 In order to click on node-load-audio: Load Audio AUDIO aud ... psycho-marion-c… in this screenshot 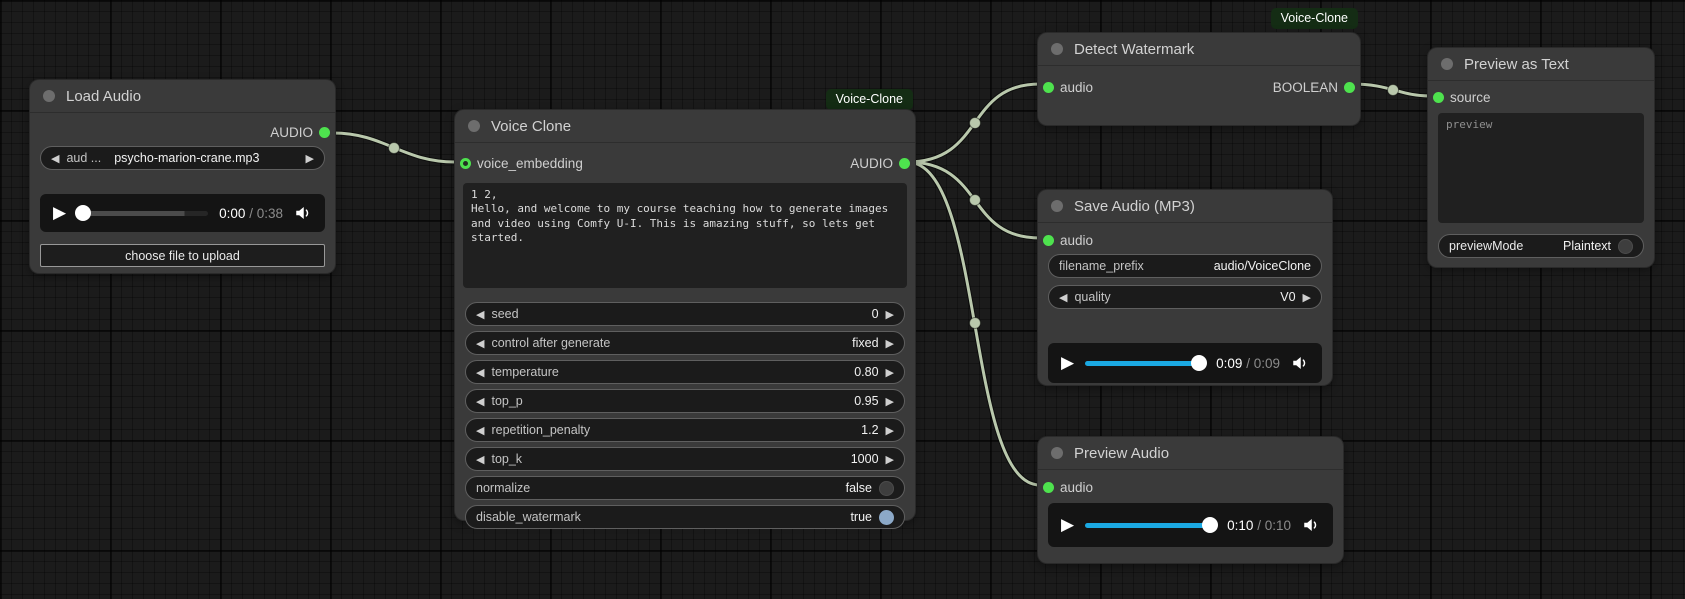, I will do `click(182, 176)`.